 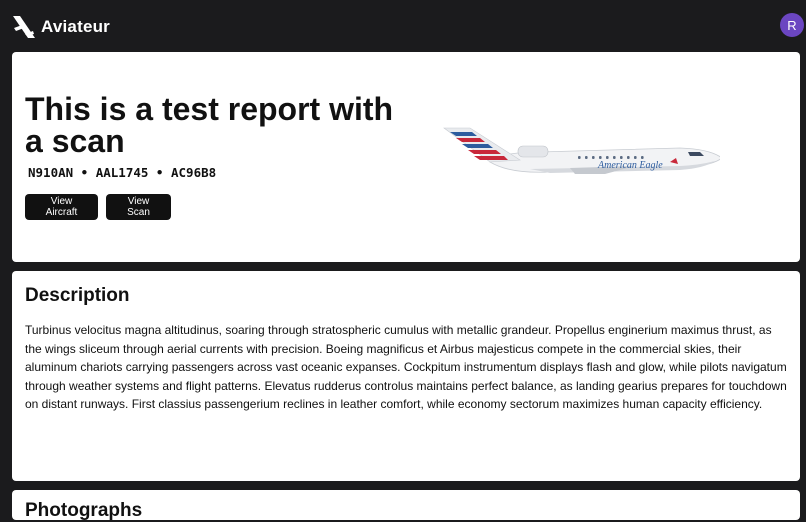 I want to click on aircraft-livery-text: American Eagle, so click(x=630, y=165).